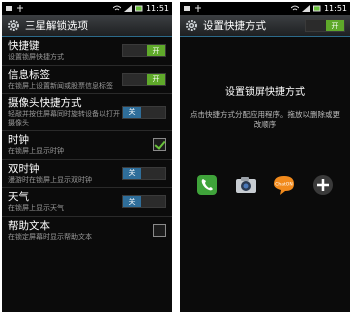 The width and height of the screenshot is (353, 314). I want to click on camera-icon, so click(246, 185).